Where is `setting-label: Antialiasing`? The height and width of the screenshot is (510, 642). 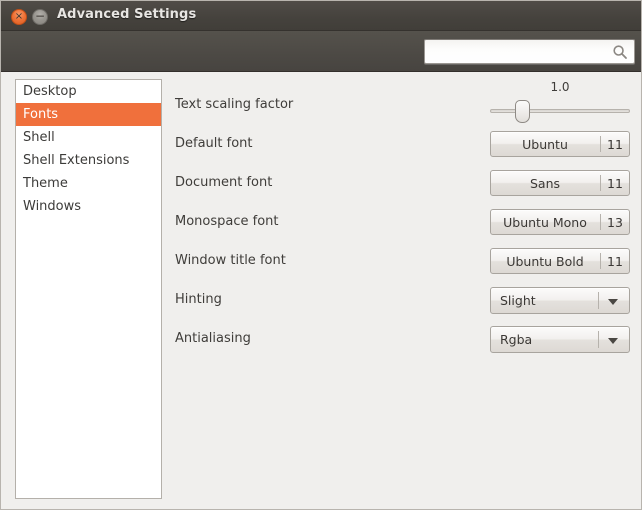 setting-label: Antialiasing is located at coordinates (213, 338).